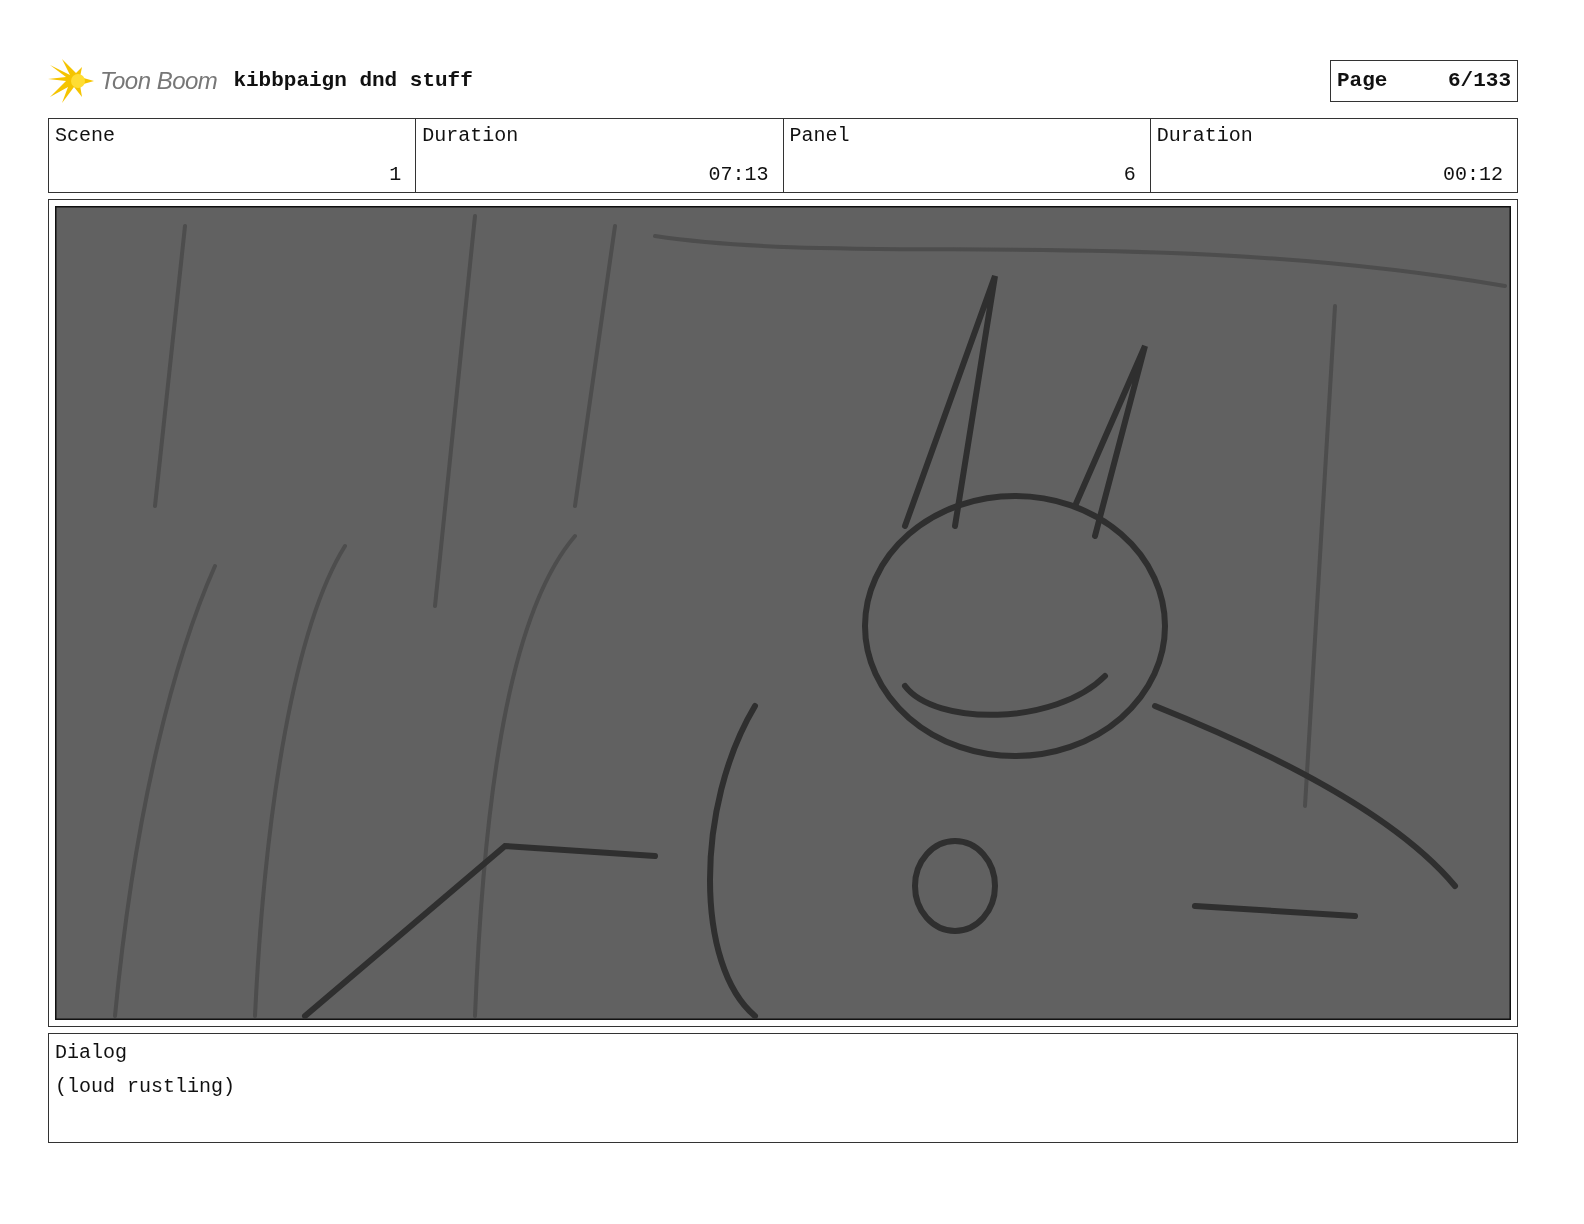 The height and width of the screenshot is (1224, 1584). Describe the element at coordinates (91, 1053) in the screenshot. I see `dialog-label: Dialog` at that location.